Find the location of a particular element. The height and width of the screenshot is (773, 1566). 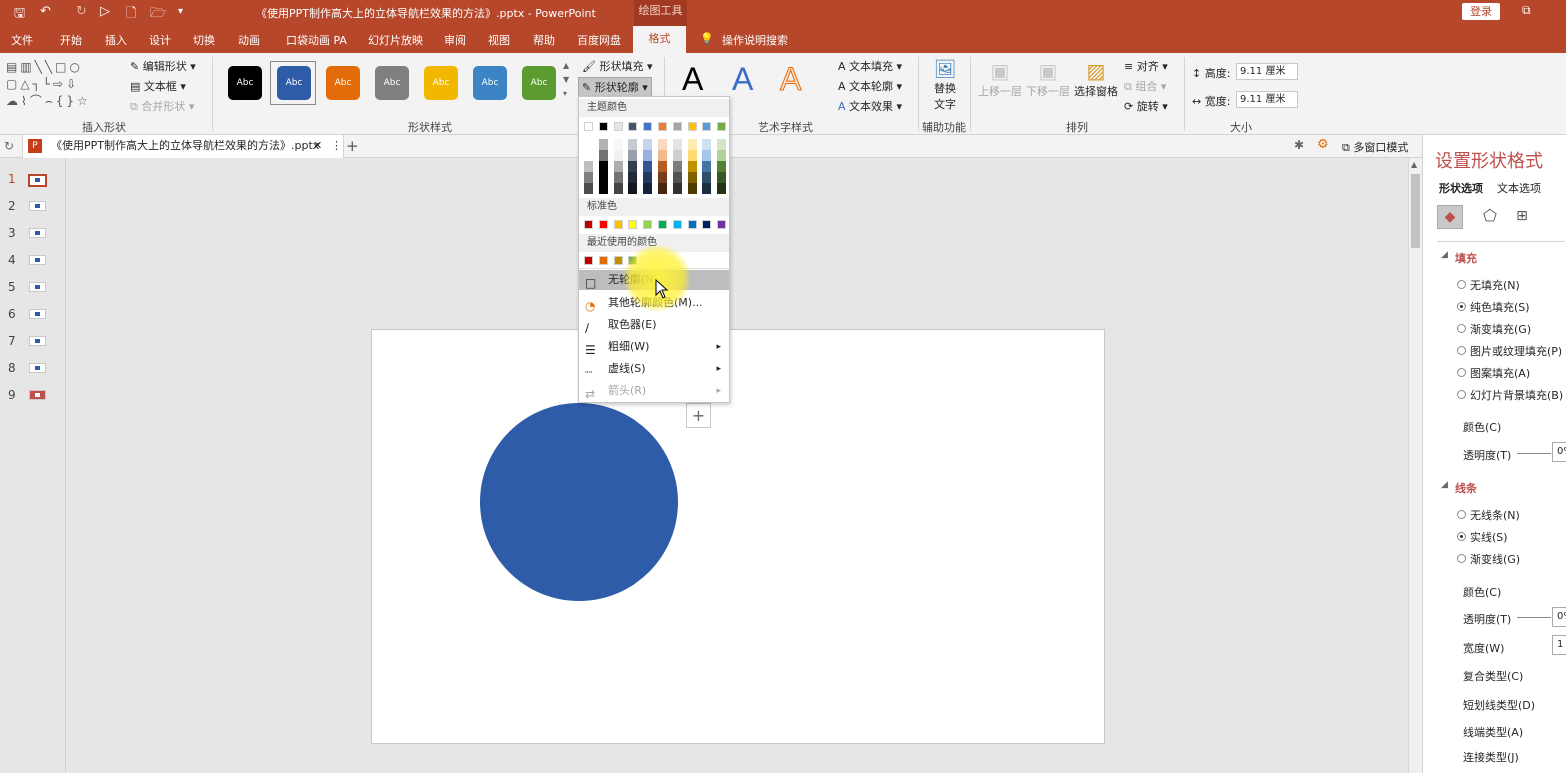

outline-menu-item: ⇄ 箭头(R) ▸ is located at coordinates (654, 391).